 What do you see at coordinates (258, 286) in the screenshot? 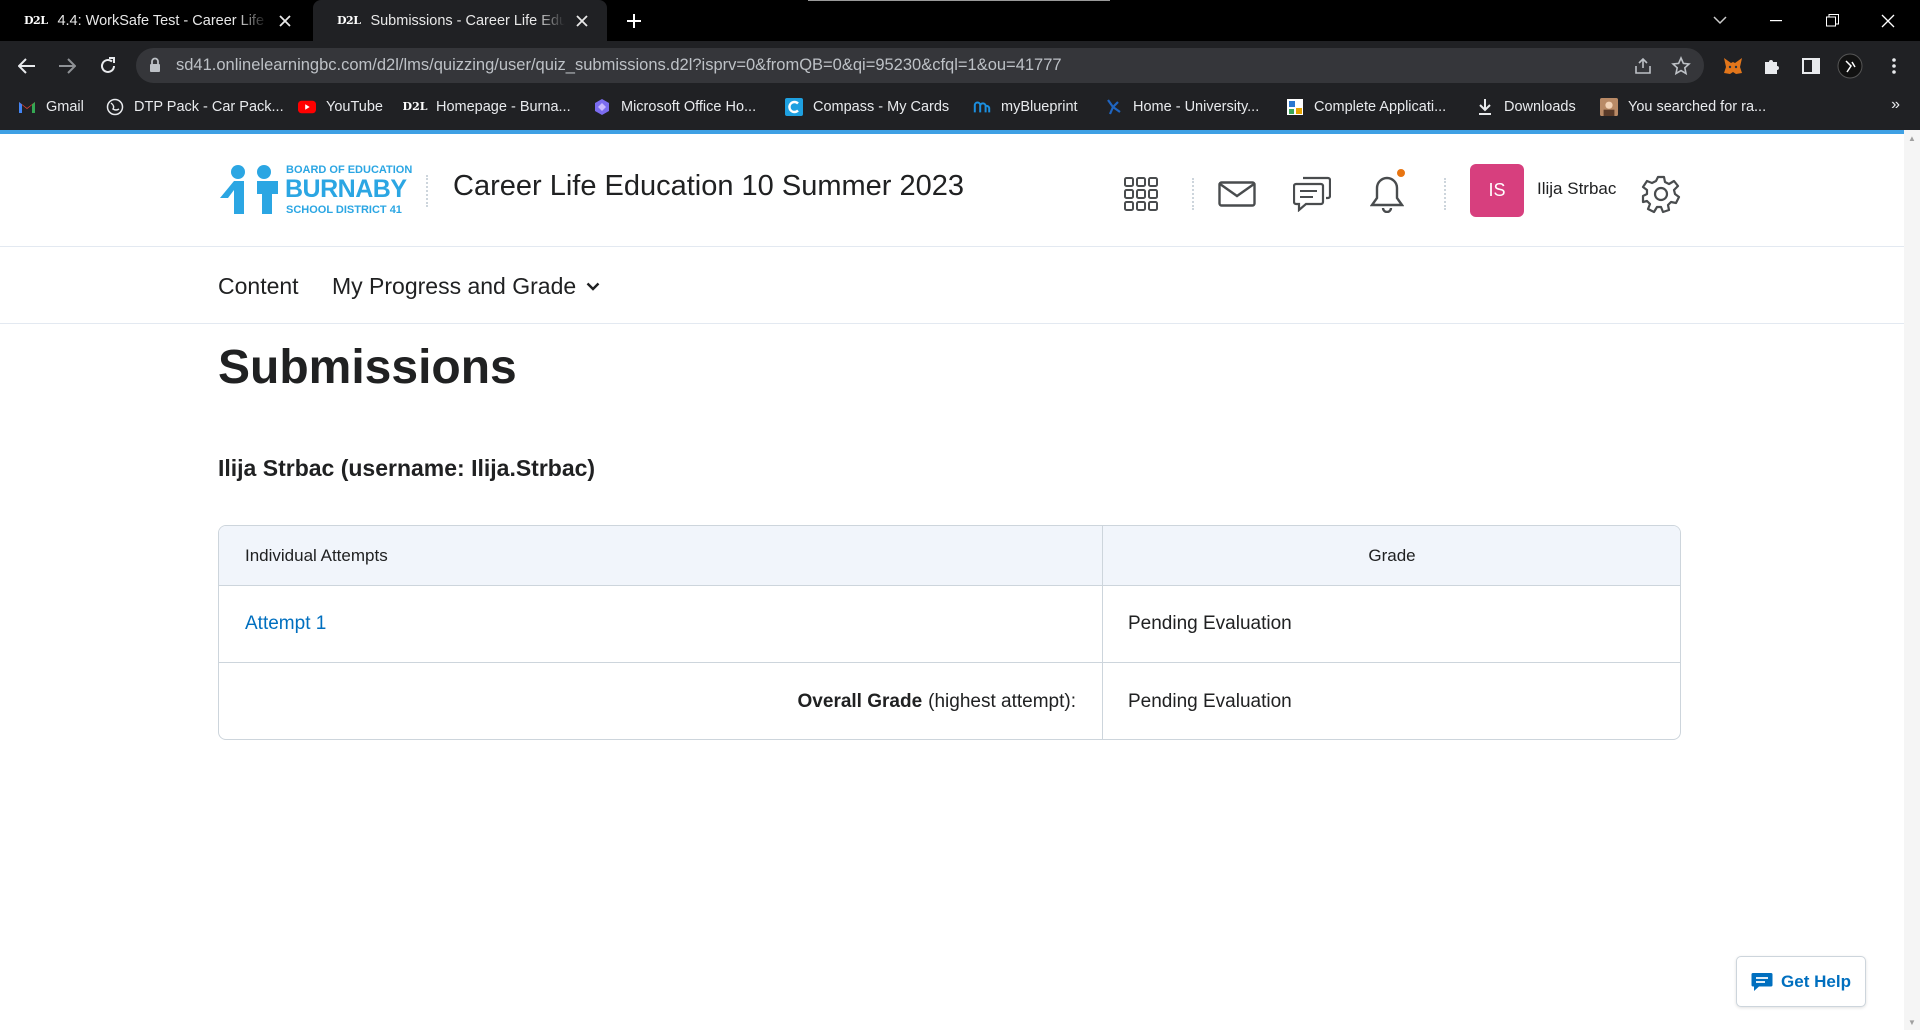
I see `nav-content: Content` at bounding box center [258, 286].